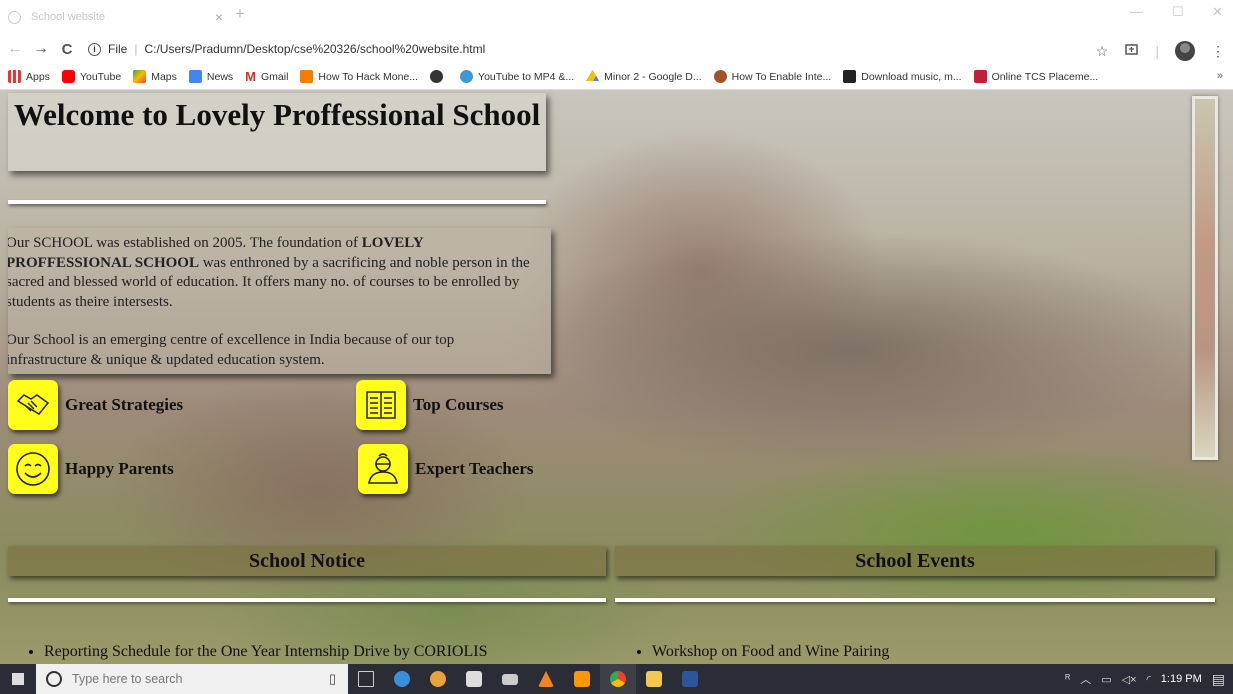 This screenshot has width=1233, height=694. What do you see at coordinates (980, 76) in the screenshot?
I see `tcs-icon` at bounding box center [980, 76].